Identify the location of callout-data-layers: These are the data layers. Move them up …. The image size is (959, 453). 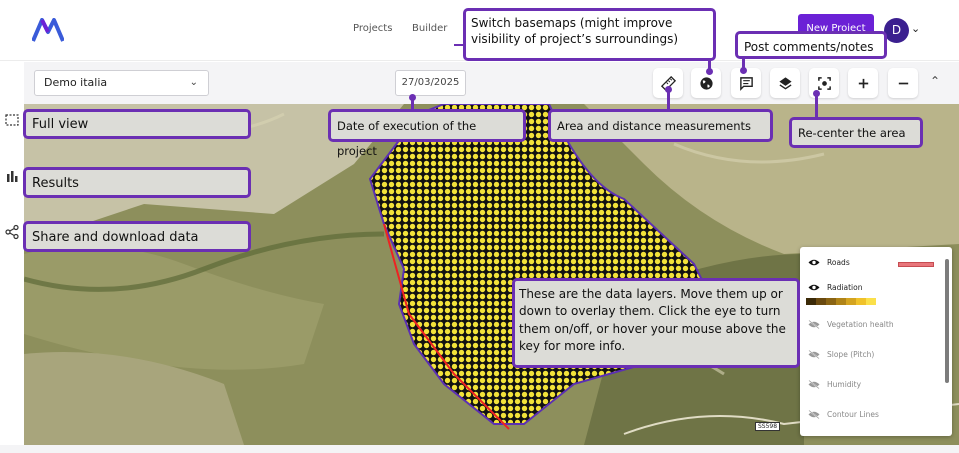
(656, 323).